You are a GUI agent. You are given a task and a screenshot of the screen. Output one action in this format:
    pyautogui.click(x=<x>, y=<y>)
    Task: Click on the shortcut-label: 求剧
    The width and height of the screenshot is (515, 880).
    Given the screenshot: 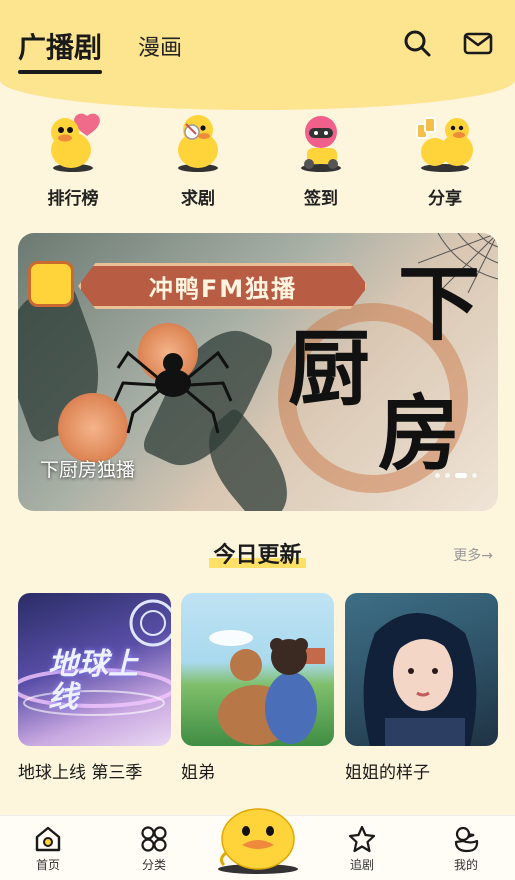 What is the action you would take?
    pyautogui.click(x=198, y=199)
    